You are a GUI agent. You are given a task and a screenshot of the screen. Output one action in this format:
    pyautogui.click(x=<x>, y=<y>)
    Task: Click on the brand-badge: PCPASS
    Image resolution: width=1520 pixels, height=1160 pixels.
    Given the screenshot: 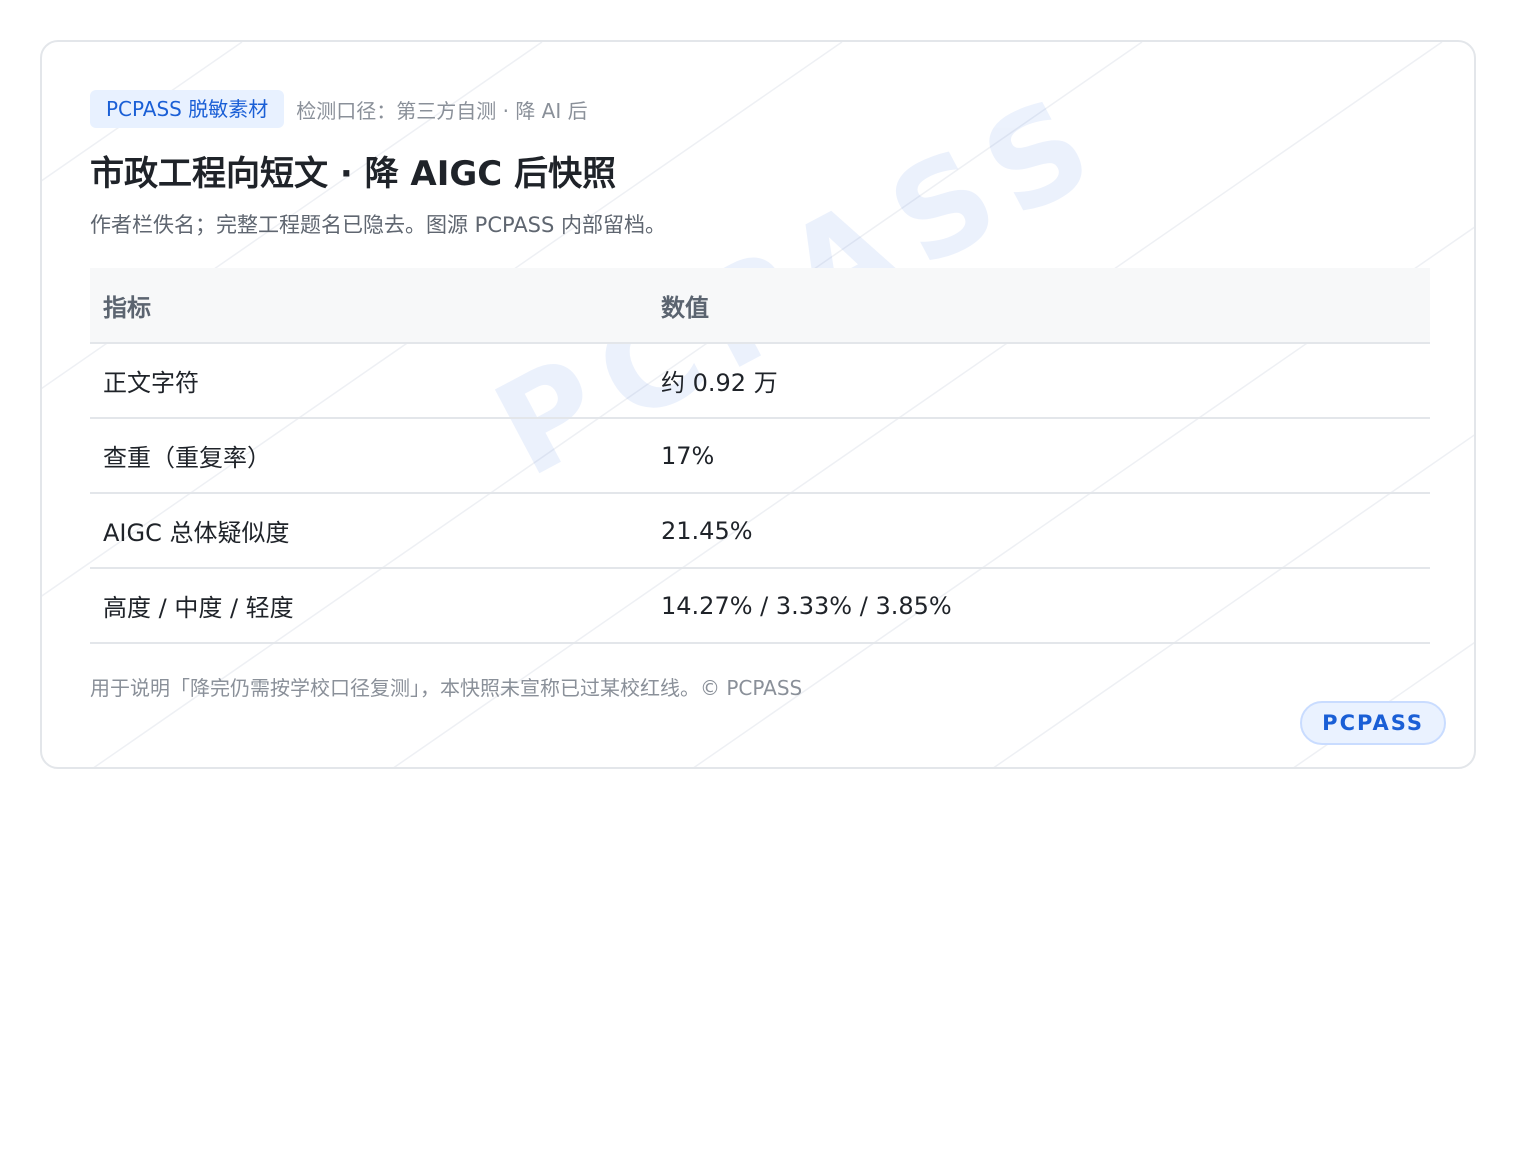 What is the action you would take?
    pyautogui.click(x=1373, y=723)
    